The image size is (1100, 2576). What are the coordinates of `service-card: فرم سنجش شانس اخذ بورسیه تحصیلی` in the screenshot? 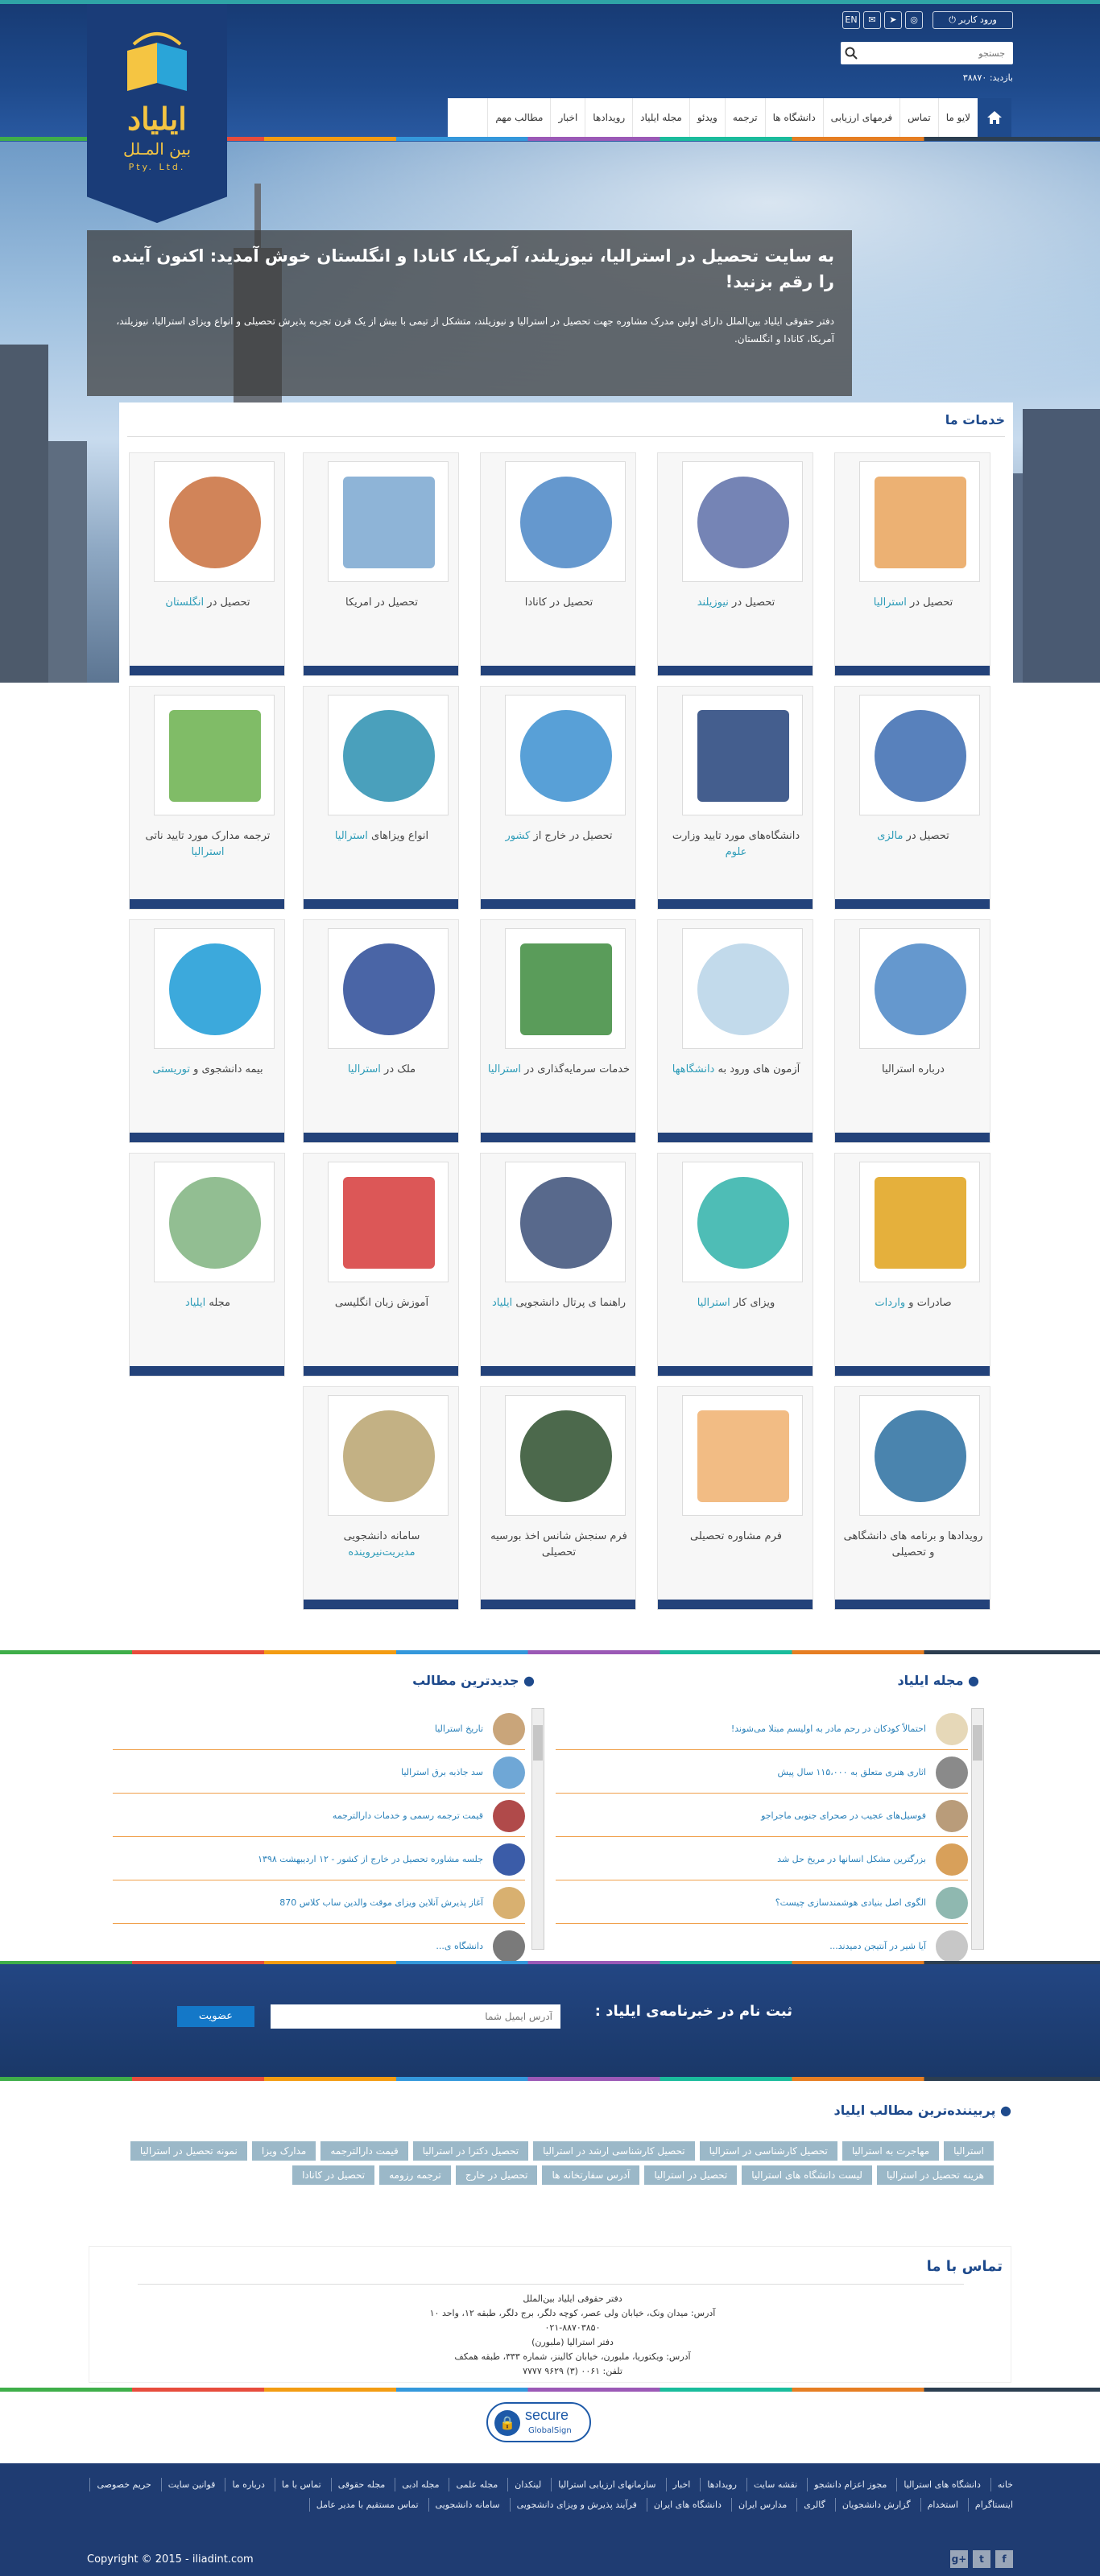 It's located at (558, 1498).